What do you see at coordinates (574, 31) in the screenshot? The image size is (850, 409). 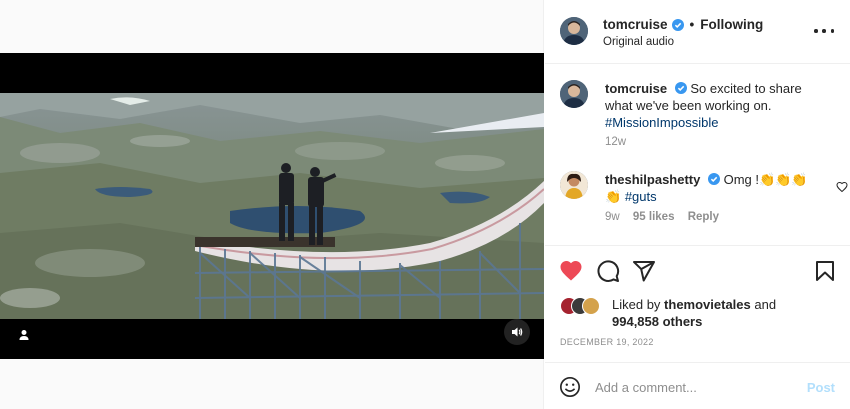 I see `author-avatar` at bounding box center [574, 31].